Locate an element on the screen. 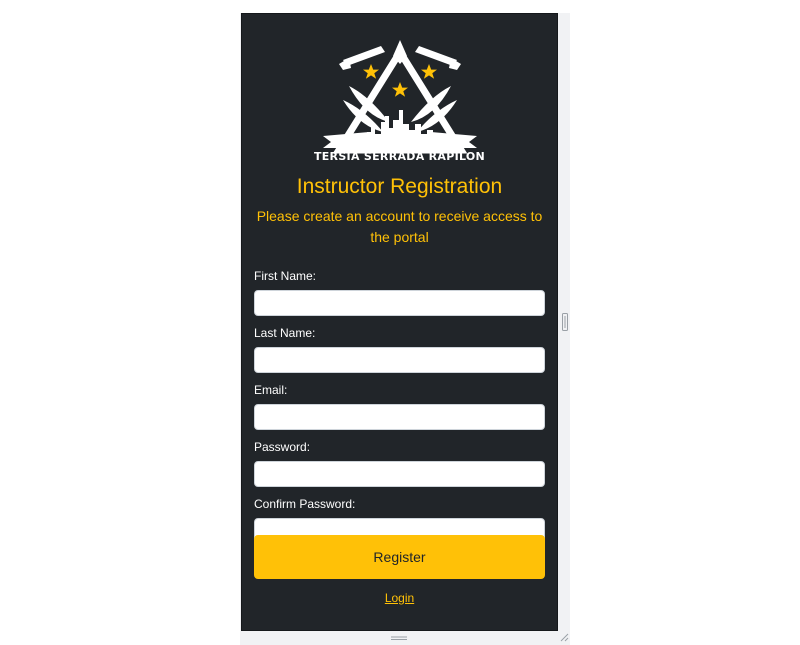  first-name-field is located at coordinates (399, 303).